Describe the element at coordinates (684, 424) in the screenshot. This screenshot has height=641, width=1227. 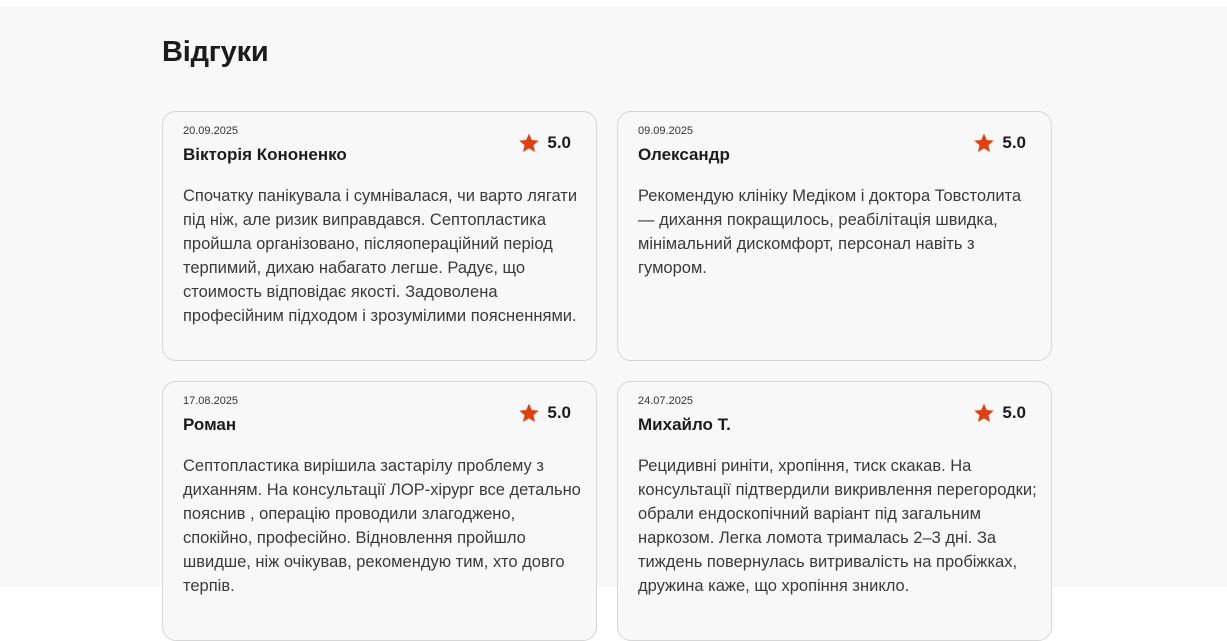
I see `review-author: Михайло Т.` at that location.